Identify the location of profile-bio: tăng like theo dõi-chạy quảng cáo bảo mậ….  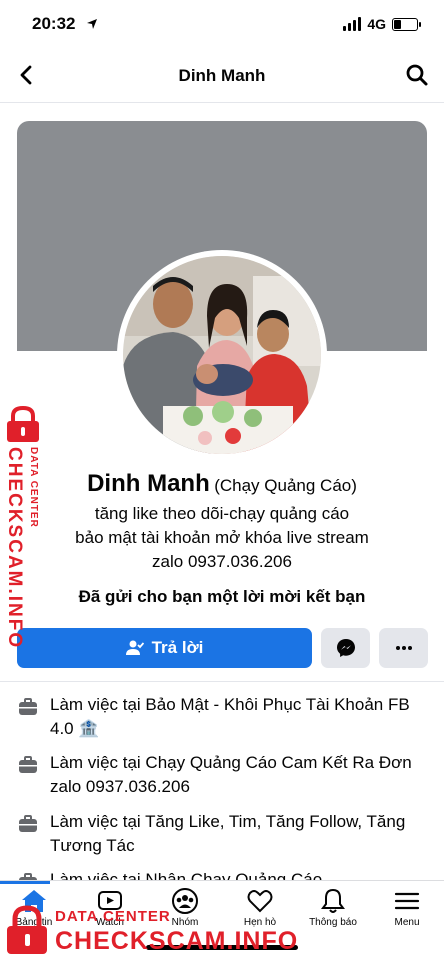
(222, 538).